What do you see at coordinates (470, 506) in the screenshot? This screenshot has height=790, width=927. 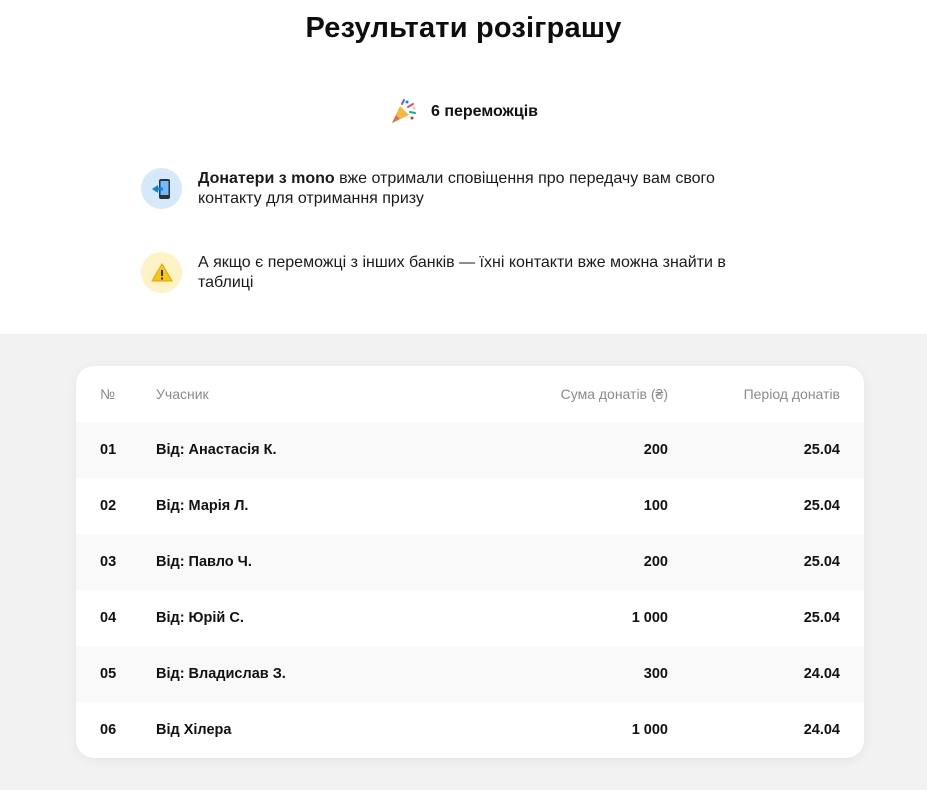 I see `table-row: 02 Від: Марія Л. 100 25.04` at bounding box center [470, 506].